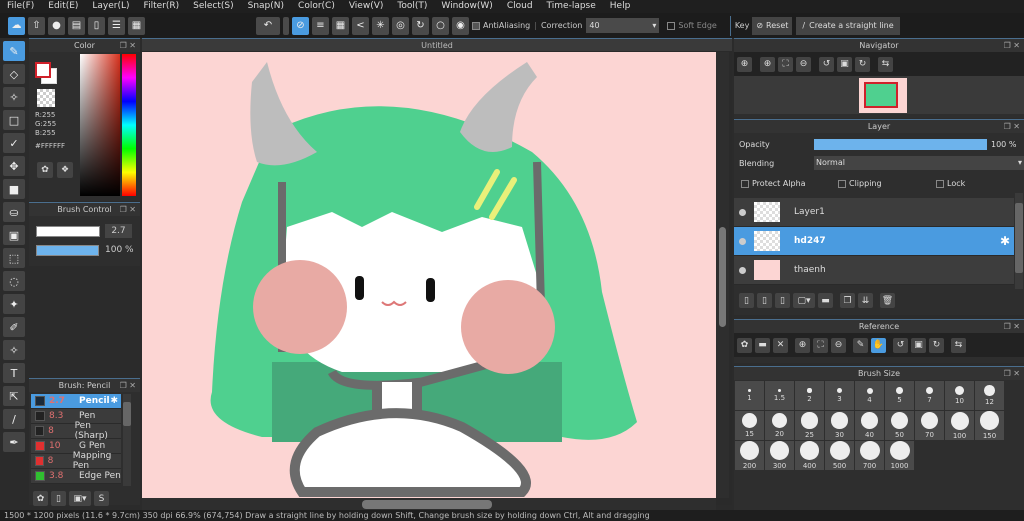 This screenshot has width=1024, height=521. I want to click on zoom-actual-icon: ⊕, so click(744, 64).